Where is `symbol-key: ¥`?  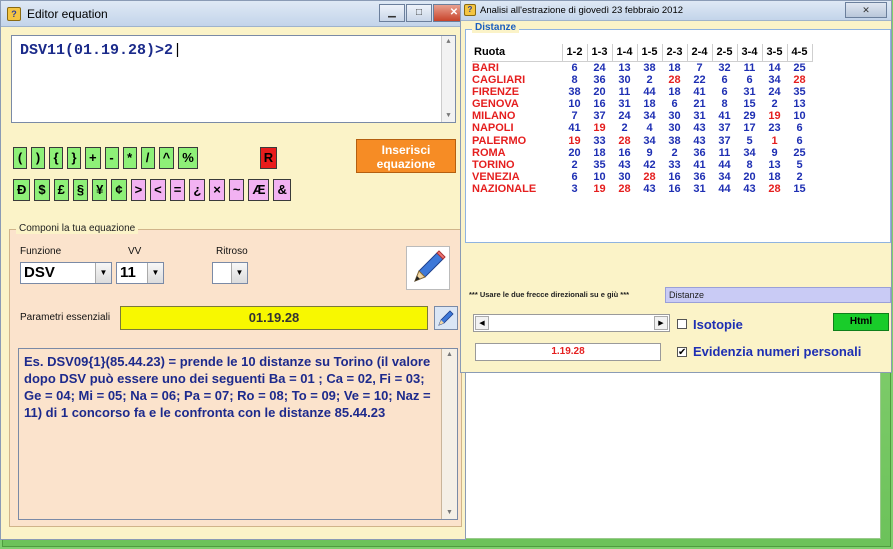 symbol-key: ¥ is located at coordinates (100, 190).